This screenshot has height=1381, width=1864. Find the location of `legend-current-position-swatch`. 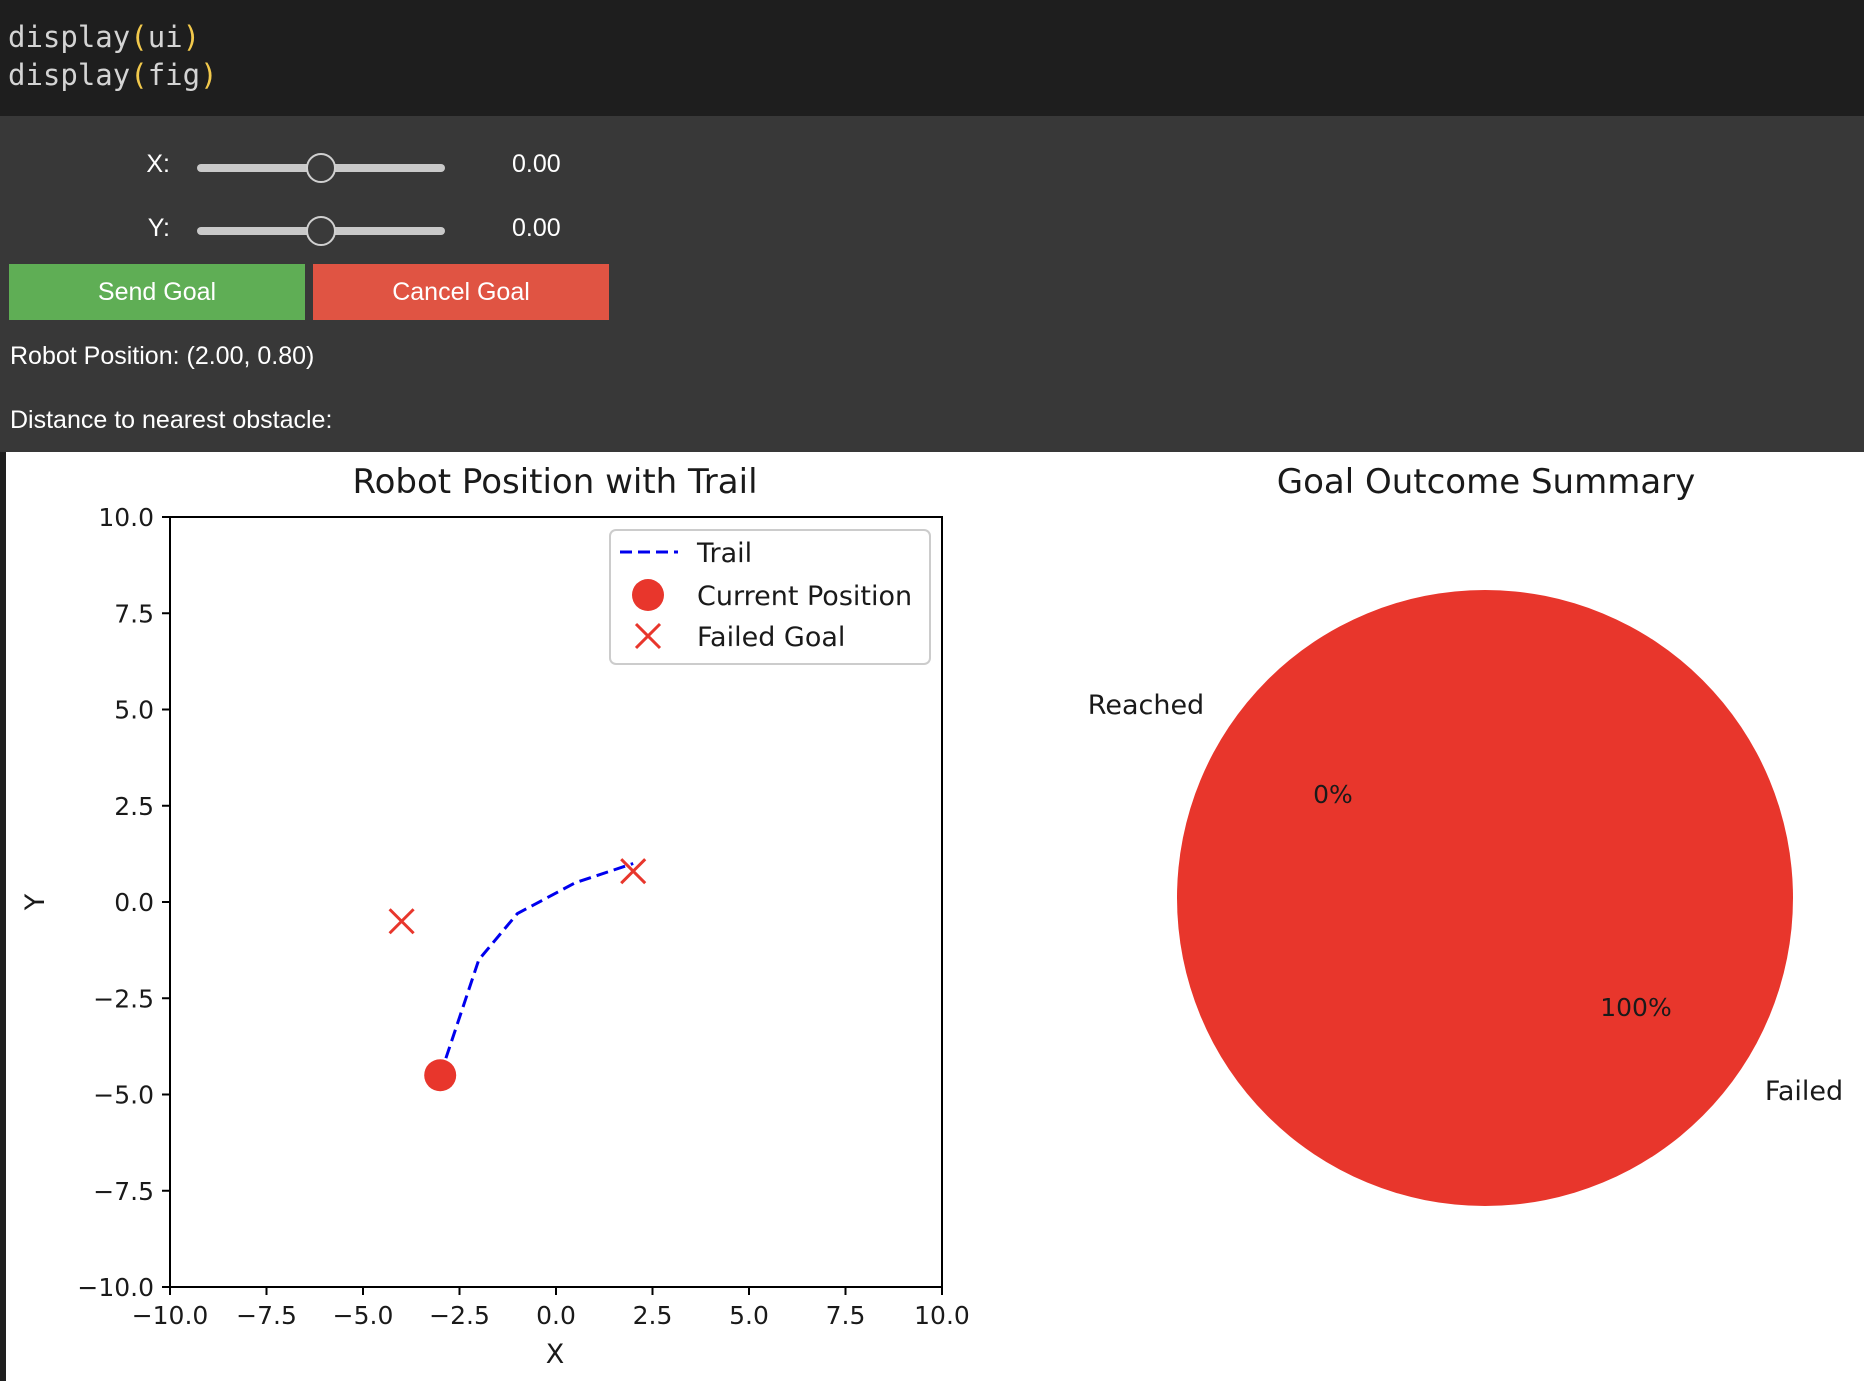

legend-current-position-swatch is located at coordinates (648, 595).